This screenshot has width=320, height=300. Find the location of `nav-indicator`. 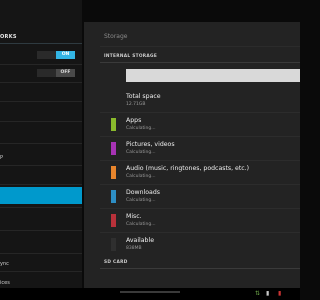

nav-indicator is located at coordinates (150, 292).